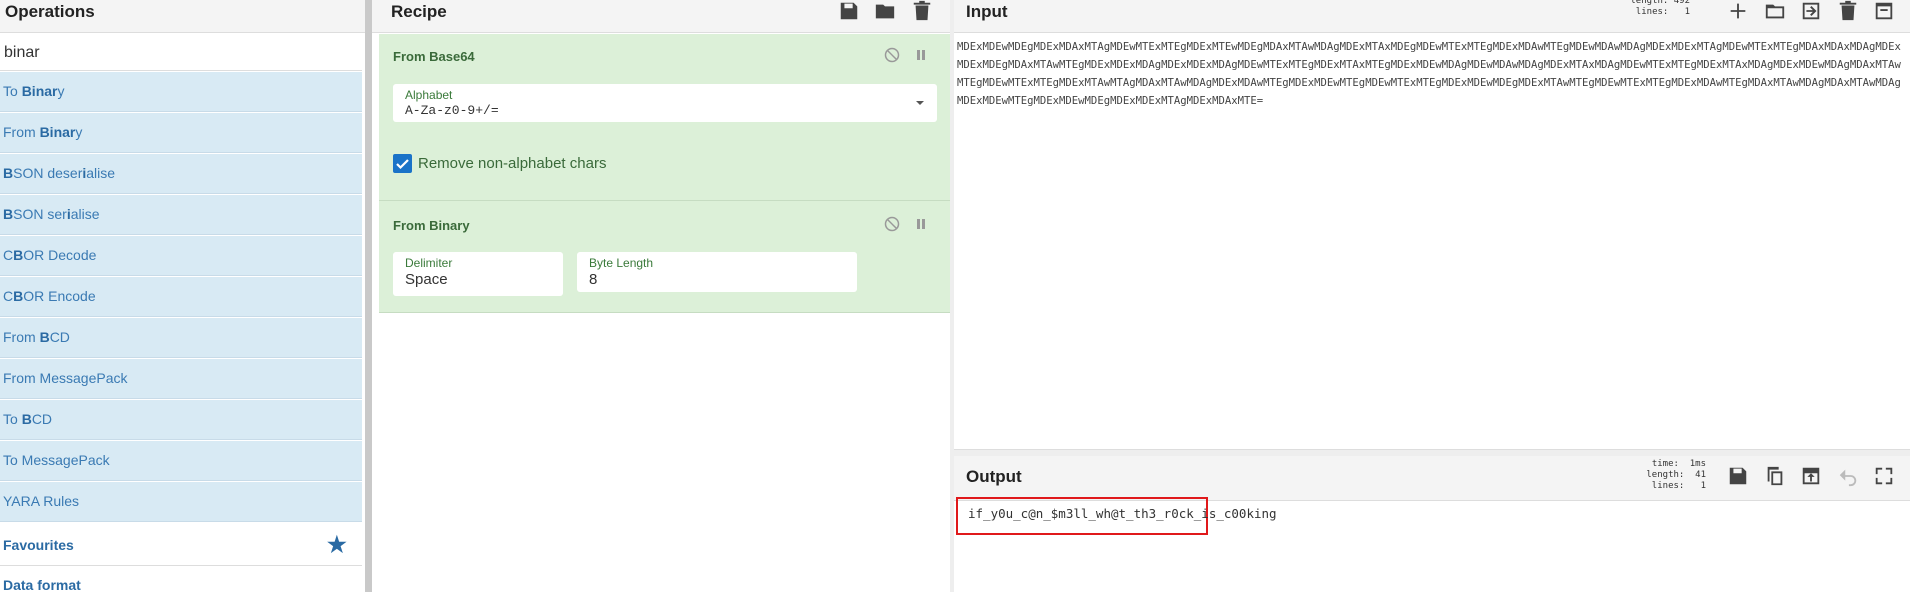  Describe the element at coordinates (181, 420) in the screenshot. I see `operation-item: To BCD` at that location.